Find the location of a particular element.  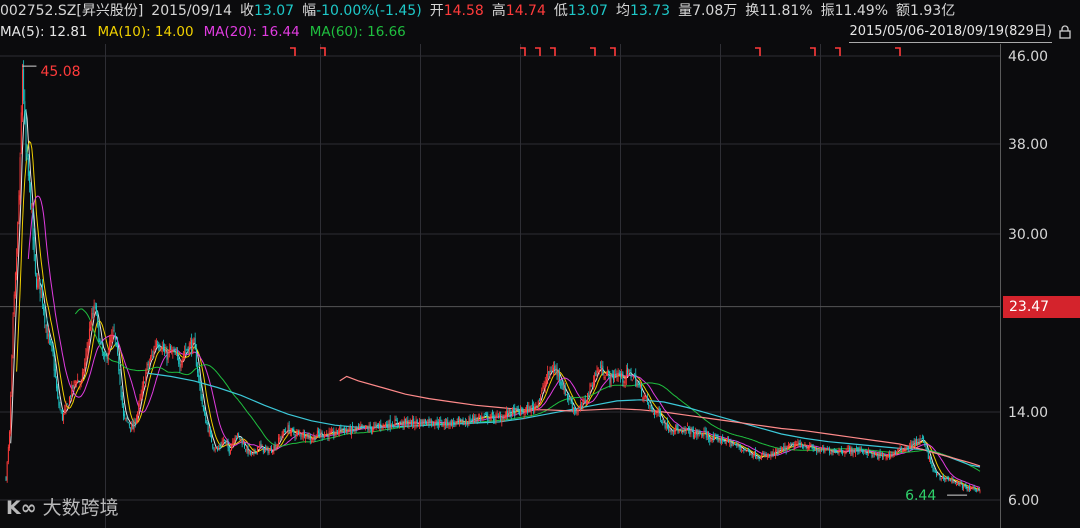

date-range: 2015/05/06-2018/09/19(829日) is located at coordinates (950, 32).